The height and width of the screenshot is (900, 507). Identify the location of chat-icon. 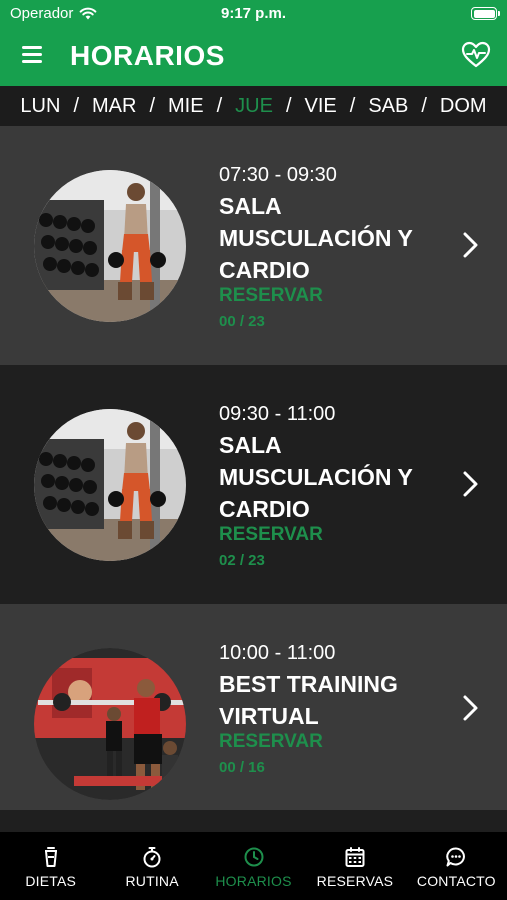
(456, 857).